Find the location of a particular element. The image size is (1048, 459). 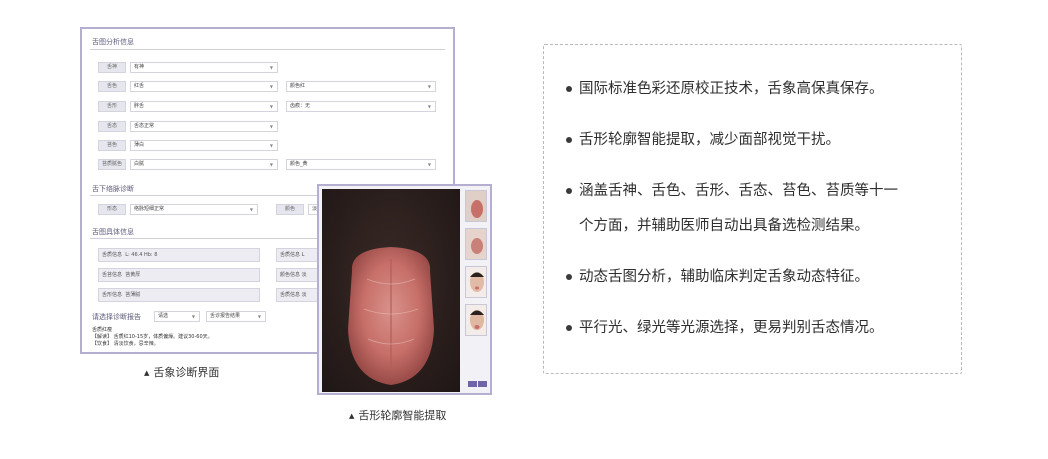

field-label: 舌态 is located at coordinates (112, 126).